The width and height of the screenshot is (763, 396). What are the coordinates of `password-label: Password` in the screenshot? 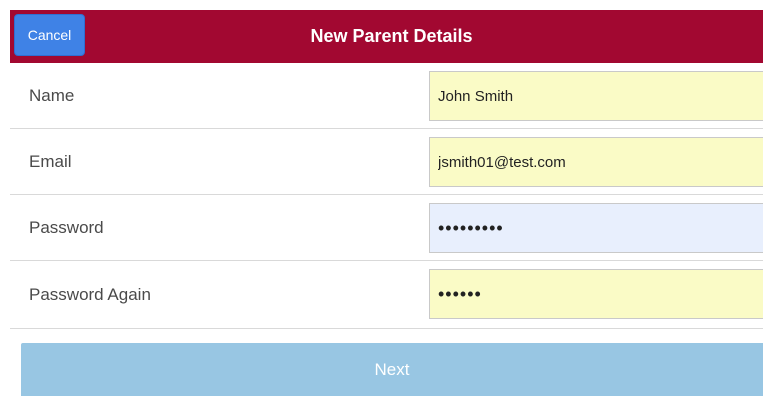 It's located at (66, 227).